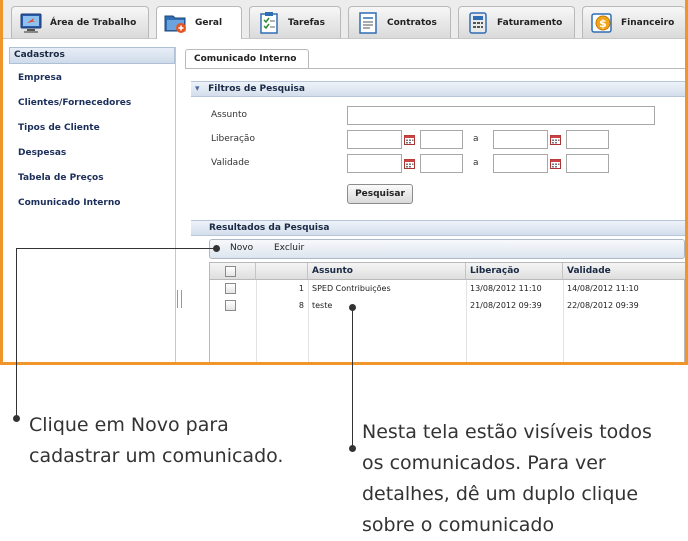  Describe the element at coordinates (229, 115) in the screenshot. I see `assunto-label: Assunto` at that location.